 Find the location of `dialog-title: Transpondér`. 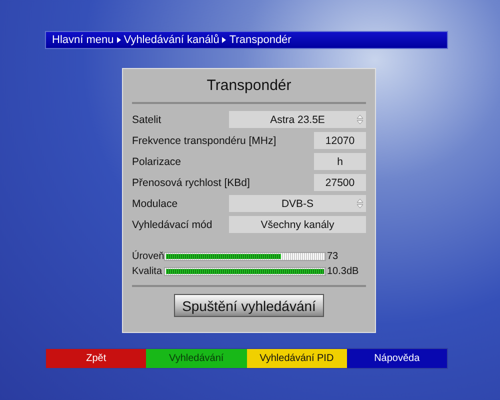

dialog-title: Transpondér is located at coordinates (249, 89).